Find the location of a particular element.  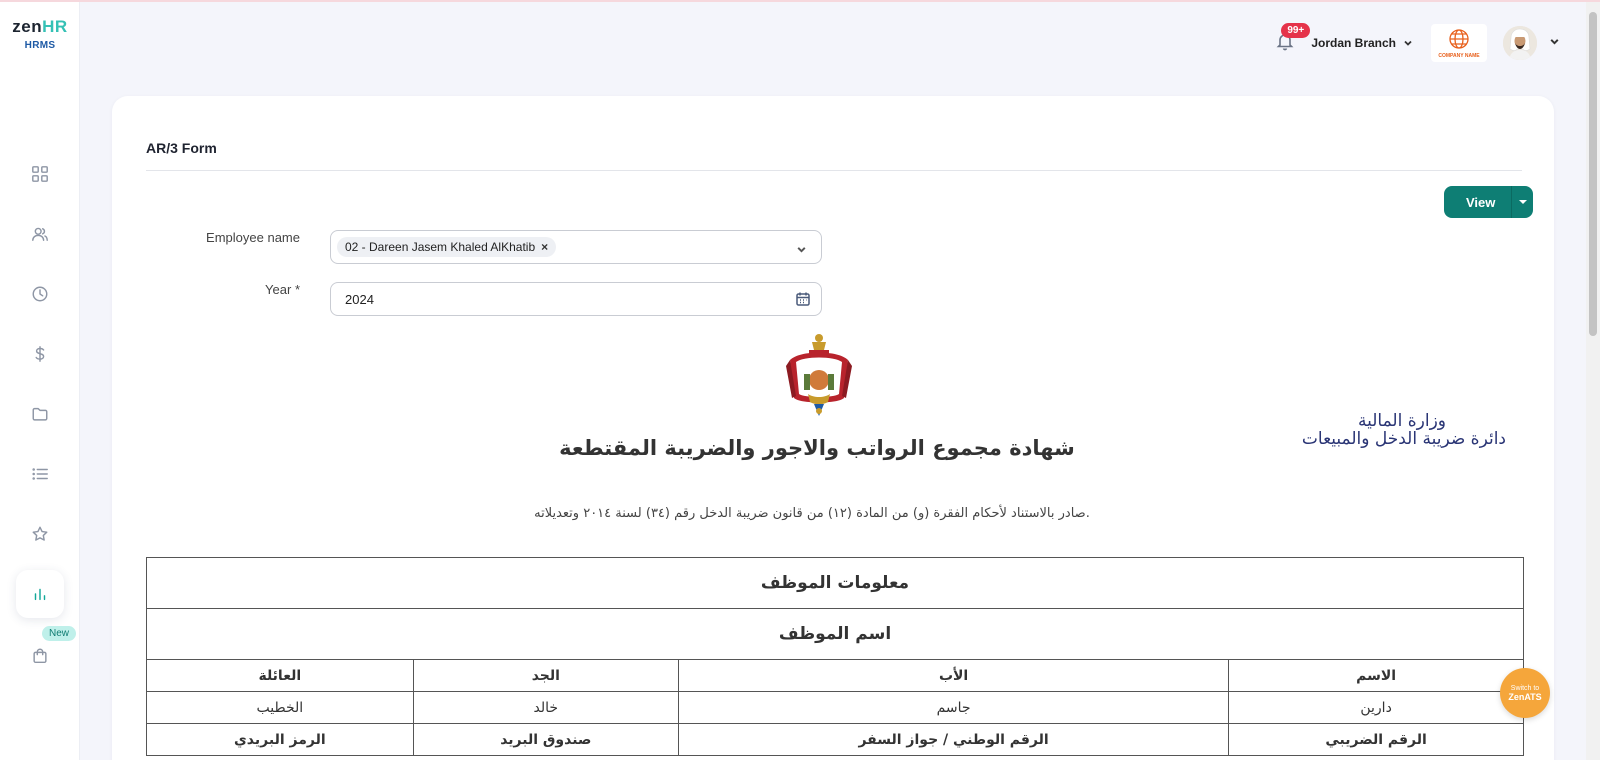

table-row: دارين جاسم خالد الخطيب is located at coordinates (835, 707).